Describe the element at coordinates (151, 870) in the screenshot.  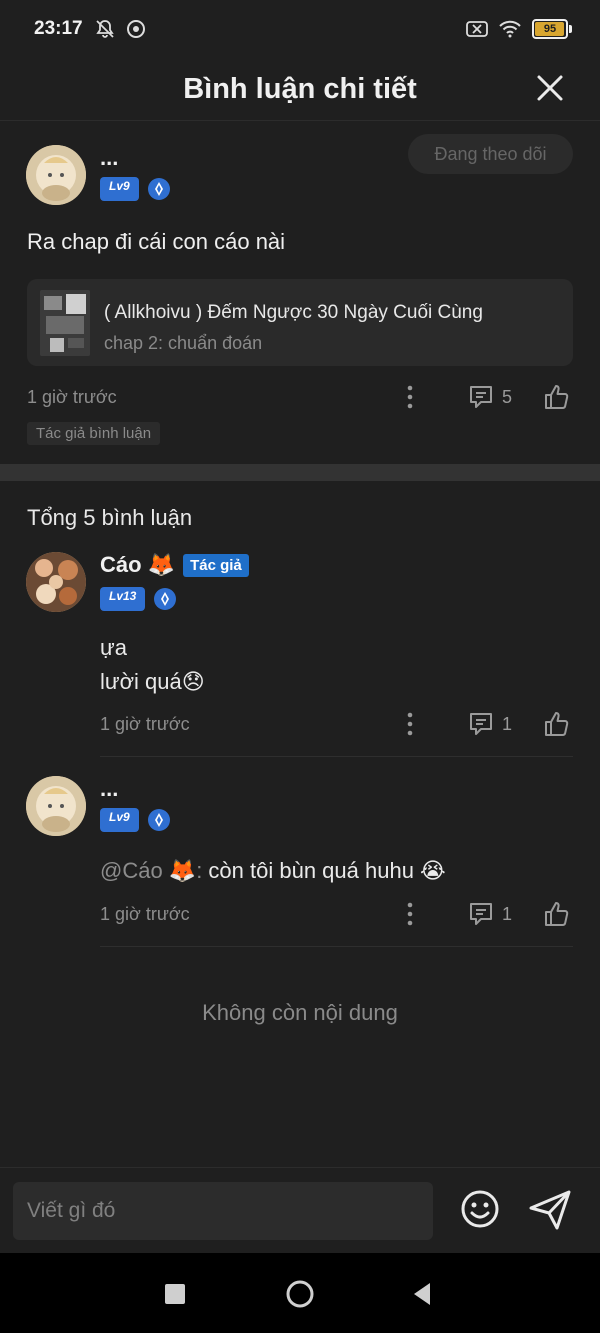
I see `mention-link: @Cáo 🦊:` at that location.